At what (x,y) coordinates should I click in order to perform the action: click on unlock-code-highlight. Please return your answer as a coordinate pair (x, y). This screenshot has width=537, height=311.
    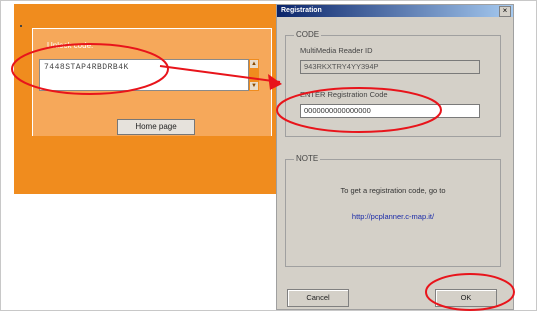
    Looking at the image, I should click on (90, 69).